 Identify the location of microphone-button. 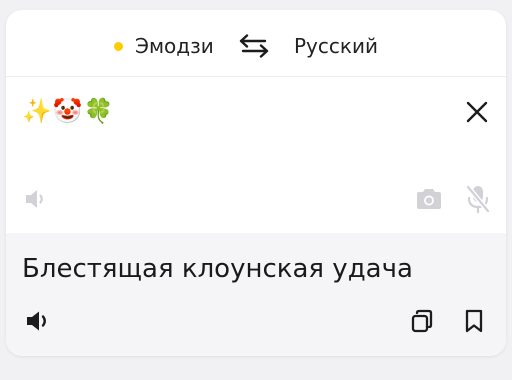
(478, 199).